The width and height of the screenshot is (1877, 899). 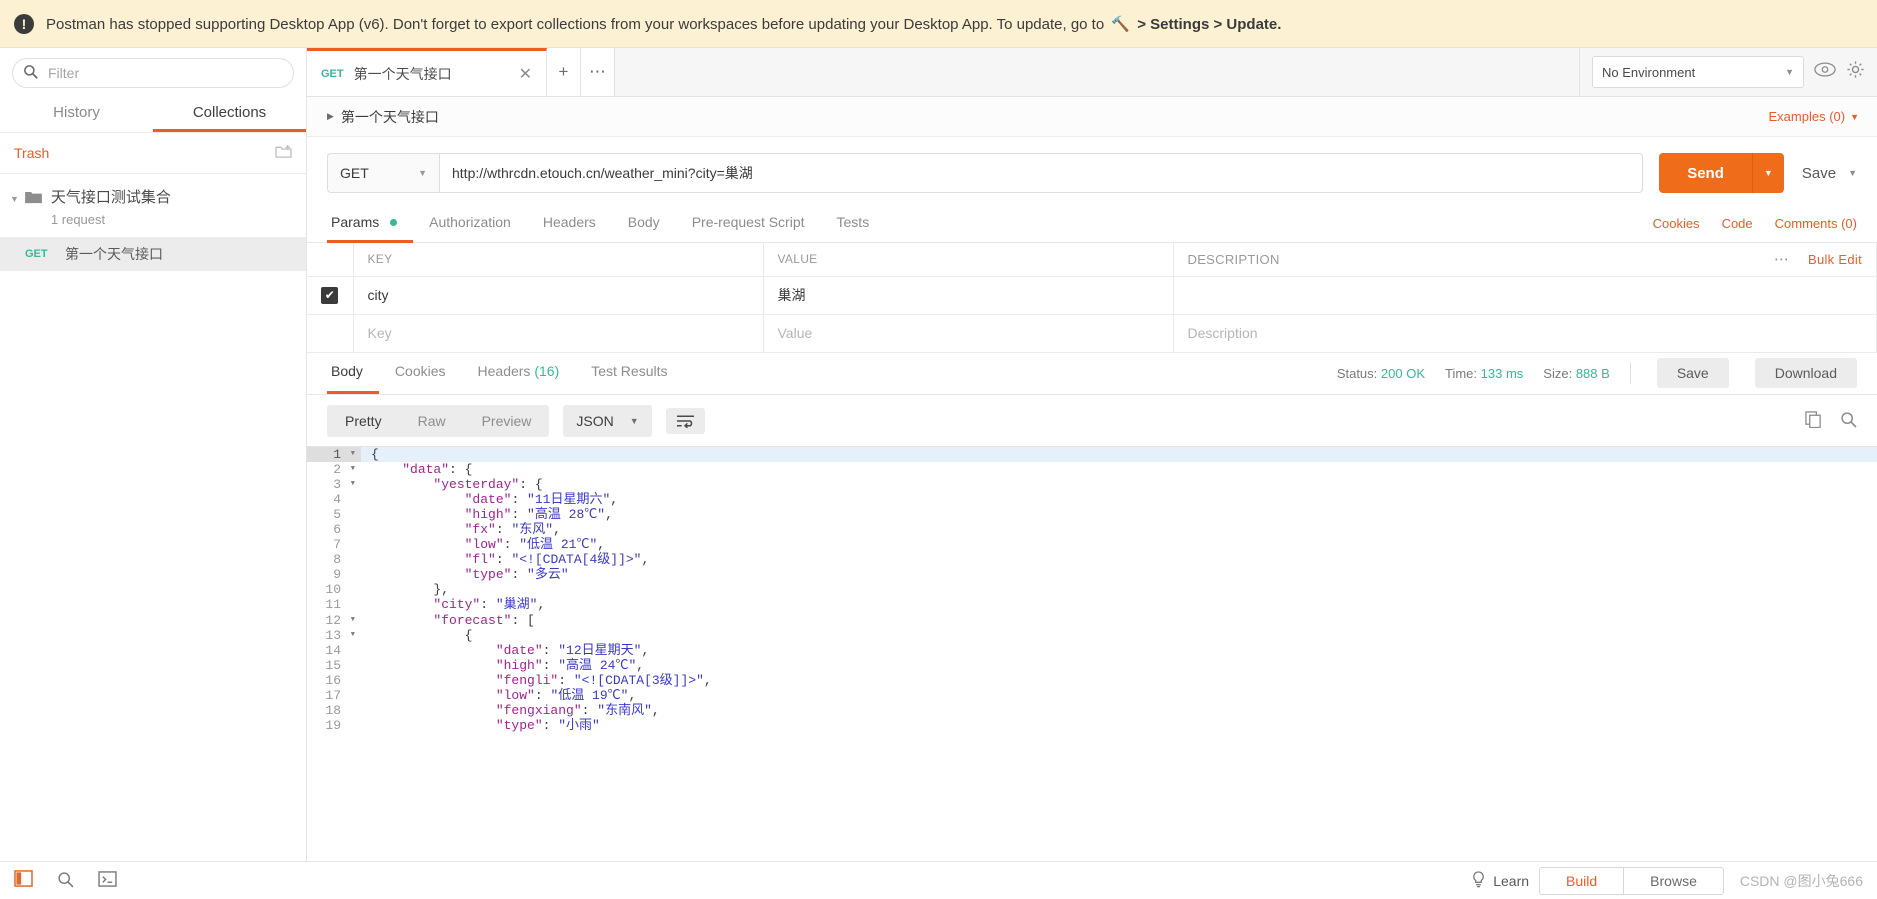 I want to click on param-description-placeholder: Description, so click(x=1525, y=333).